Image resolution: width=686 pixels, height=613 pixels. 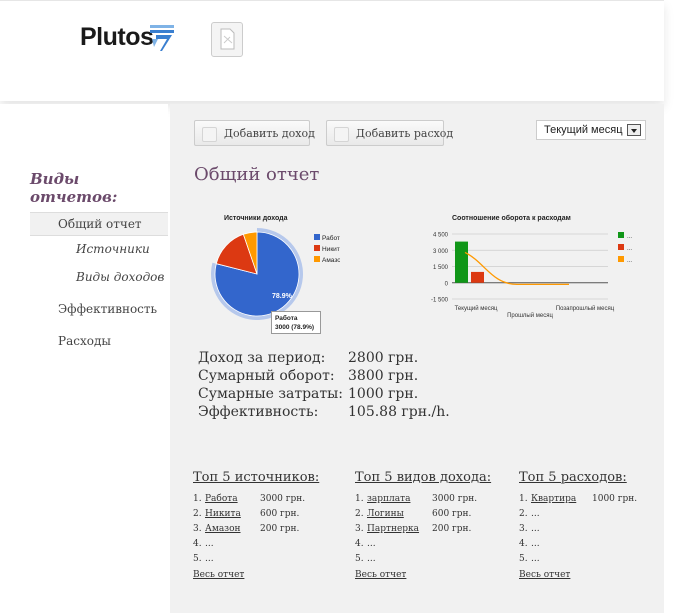 I want to click on document-icon, so click(x=227, y=39).